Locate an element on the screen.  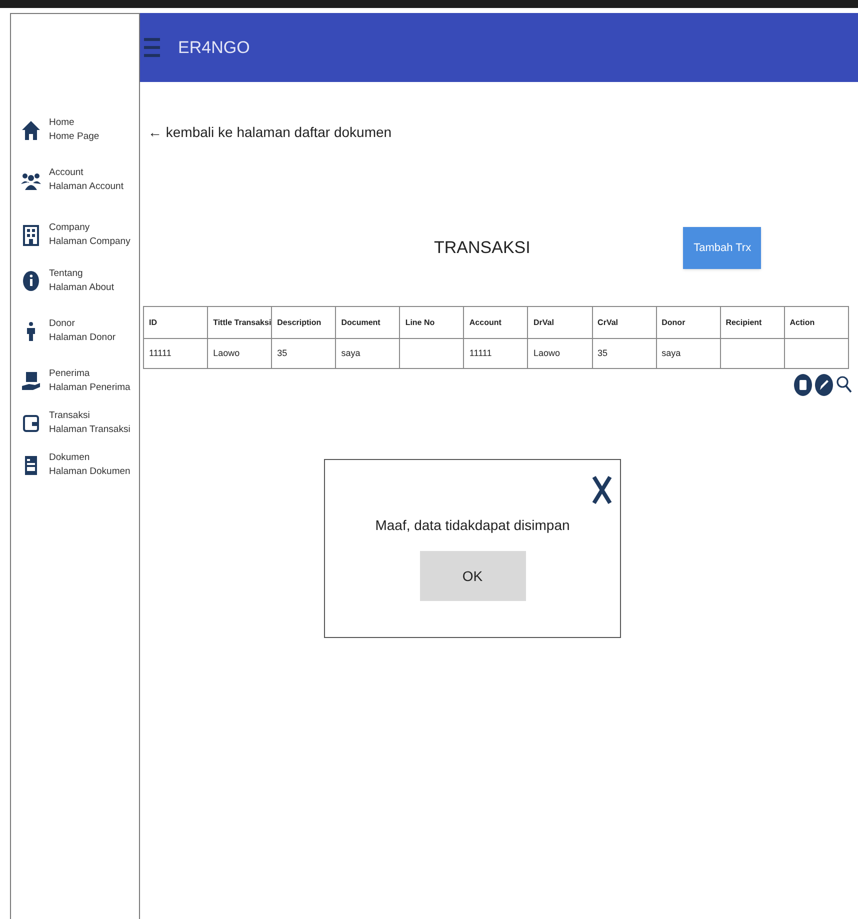
ok-button: OK is located at coordinates (473, 576).